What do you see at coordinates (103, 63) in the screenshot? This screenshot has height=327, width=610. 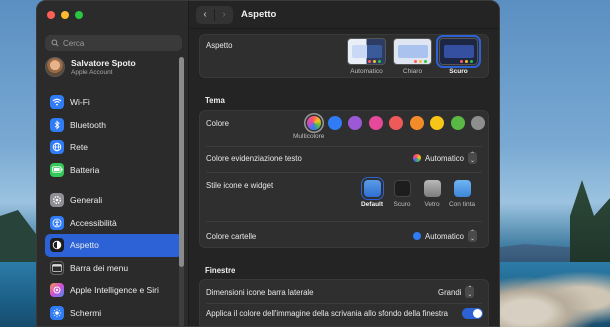 I see `account-name: Salvatore Spoto` at bounding box center [103, 63].